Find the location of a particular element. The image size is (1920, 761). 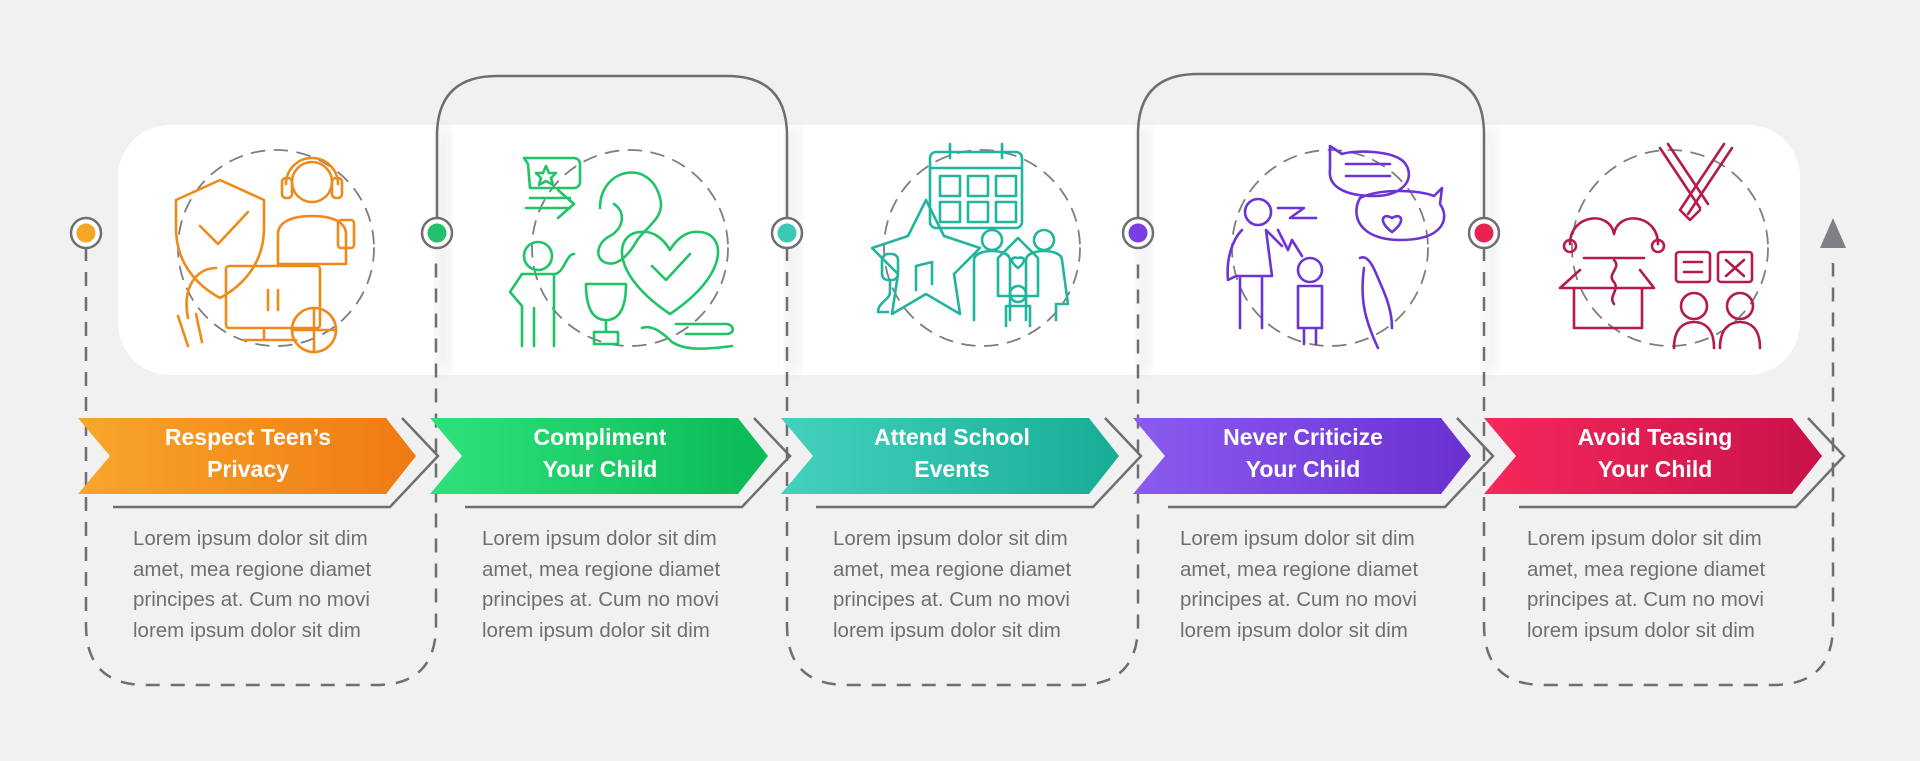

end-arrow-up-icon is located at coordinates (1833, 233).